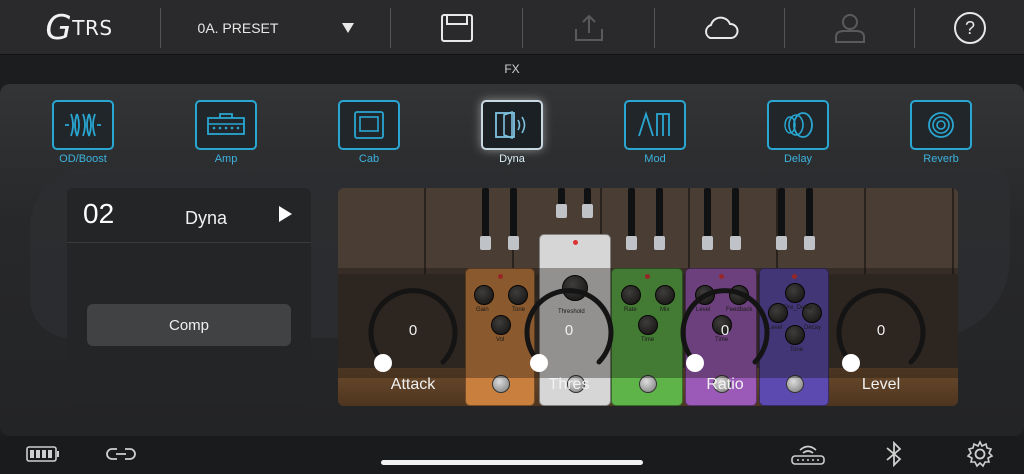 This screenshot has width=1024, height=474. Describe the element at coordinates (348, 27) in the screenshot. I see `chevron-down-icon` at that location.